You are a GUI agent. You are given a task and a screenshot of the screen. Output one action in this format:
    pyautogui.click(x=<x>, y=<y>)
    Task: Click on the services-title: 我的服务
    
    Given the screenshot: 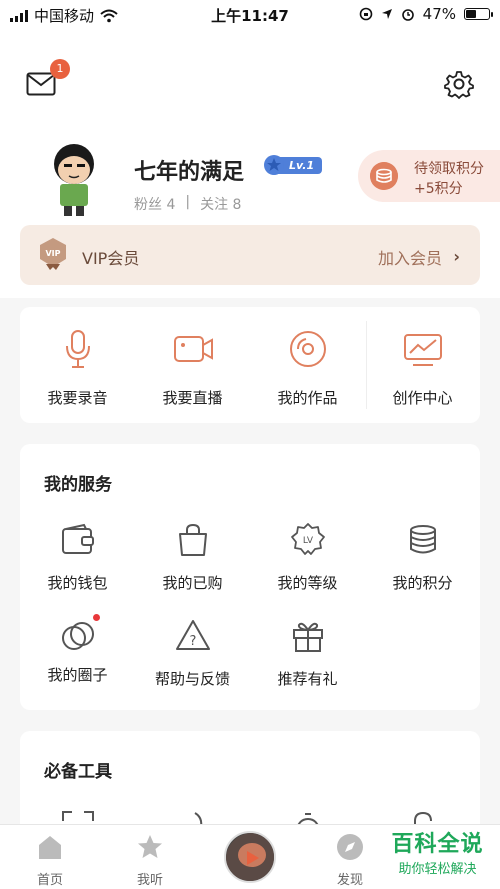 What is the action you would take?
    pyautogui.click(x=78, y=485)
    